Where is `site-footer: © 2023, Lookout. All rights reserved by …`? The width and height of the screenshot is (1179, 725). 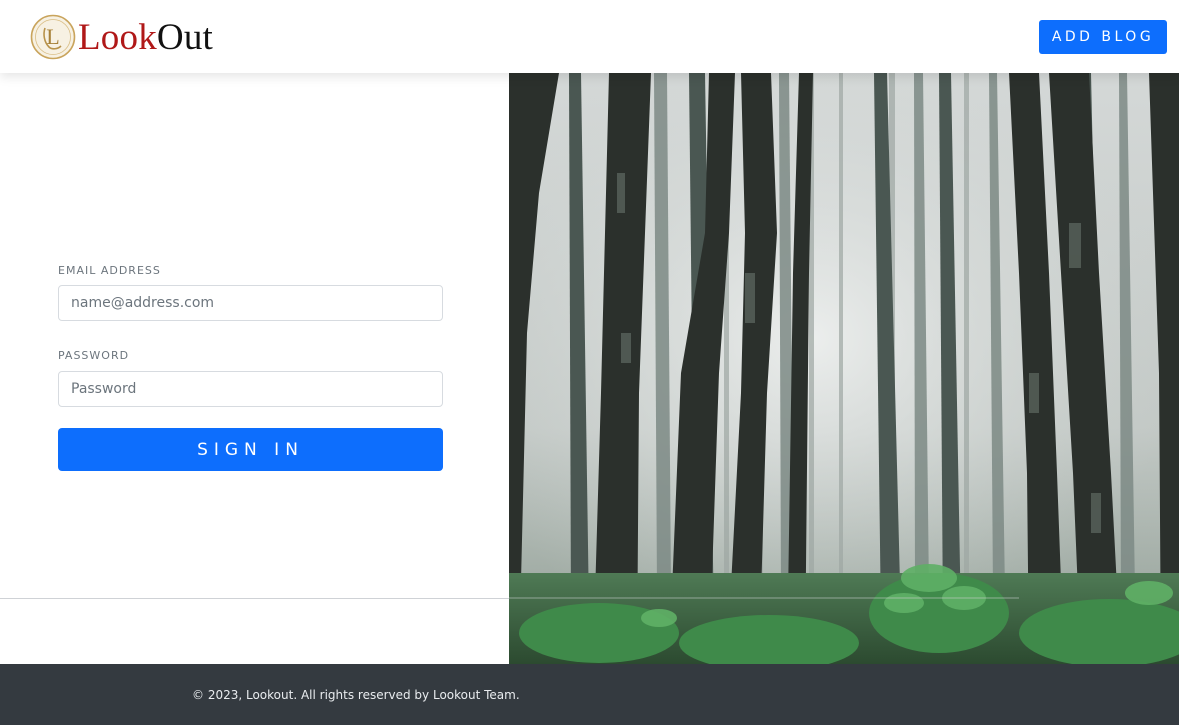 site-footer: © 2023, Lookout. All rights reserved by … is located at coordinates (589, 694).